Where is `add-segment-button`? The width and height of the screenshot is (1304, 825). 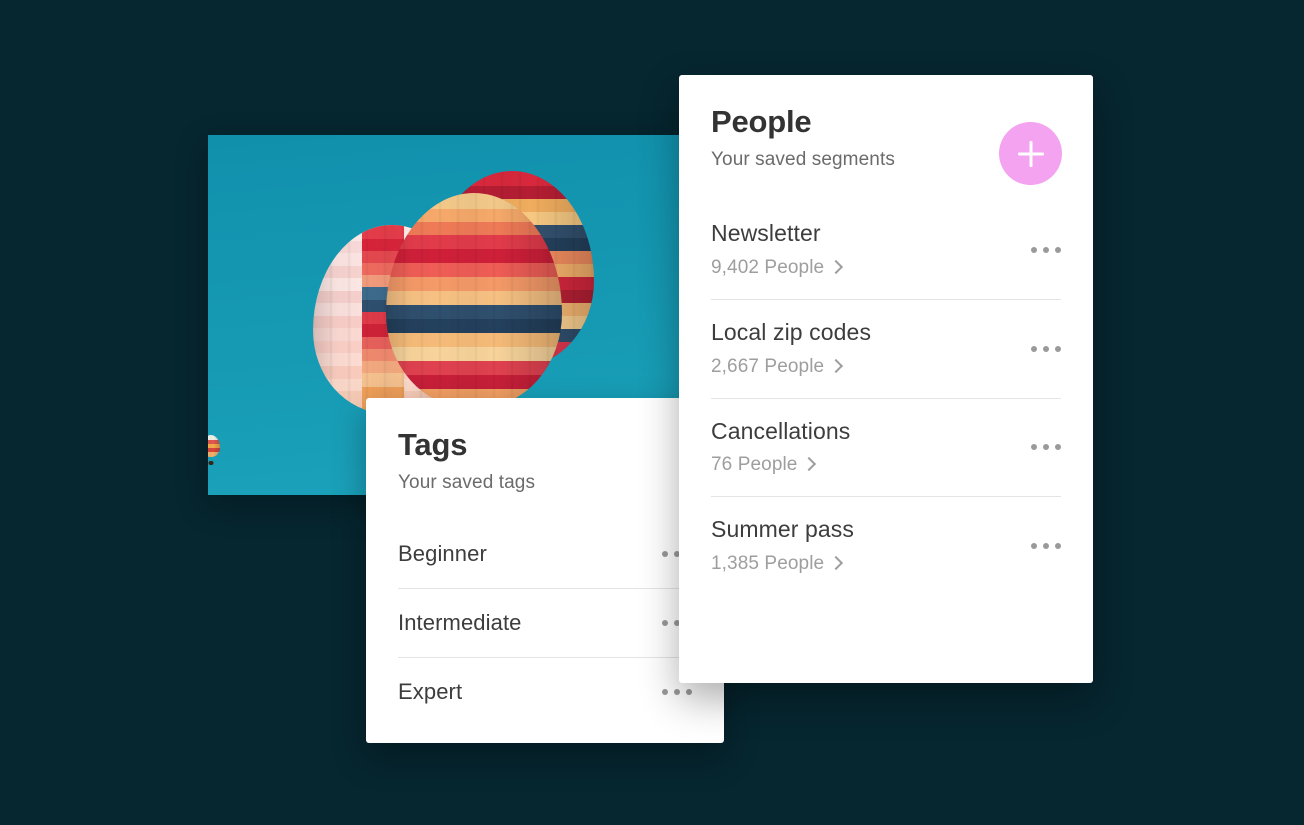 add-segment-button is located at coordinates (1030, 153).